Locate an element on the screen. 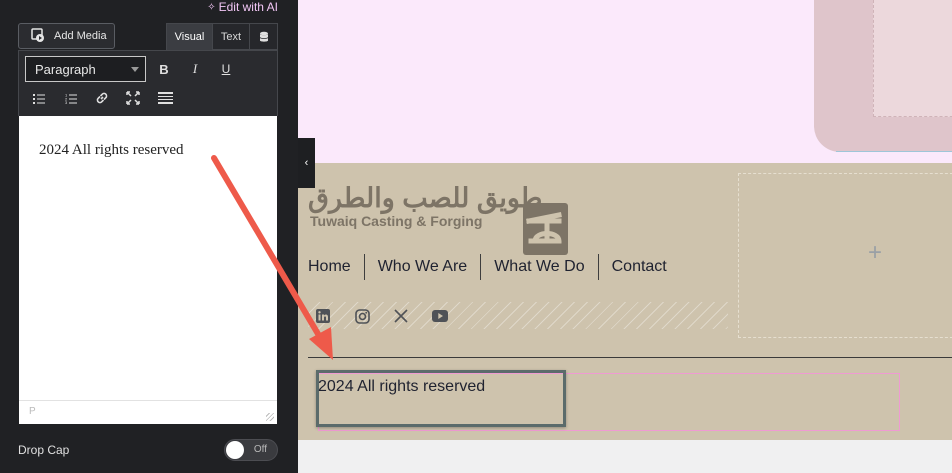 Image resolution: width=952 pixels, height=473 pixels. linkedin-icon is located at coordinates (323, 316).